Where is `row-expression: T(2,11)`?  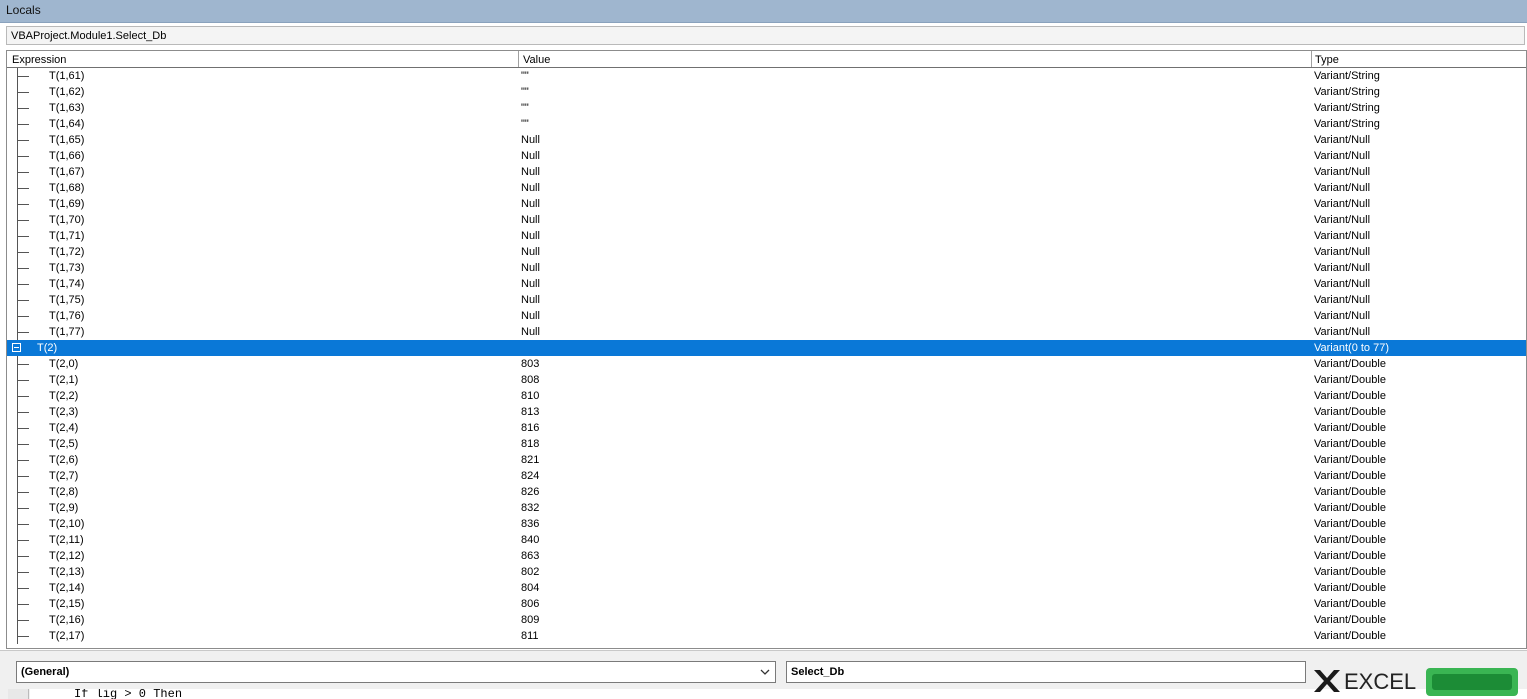
row-expression: T(2,11) is located at coordinates (66, 540).